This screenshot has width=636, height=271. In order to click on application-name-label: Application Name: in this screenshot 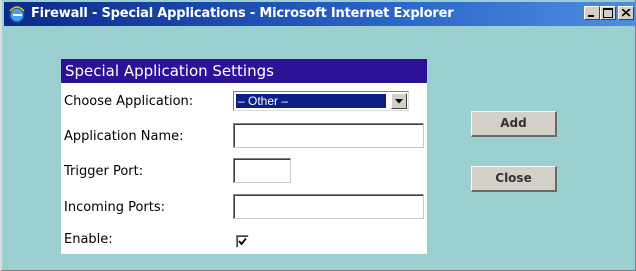, I will do `click(124, 136)`.